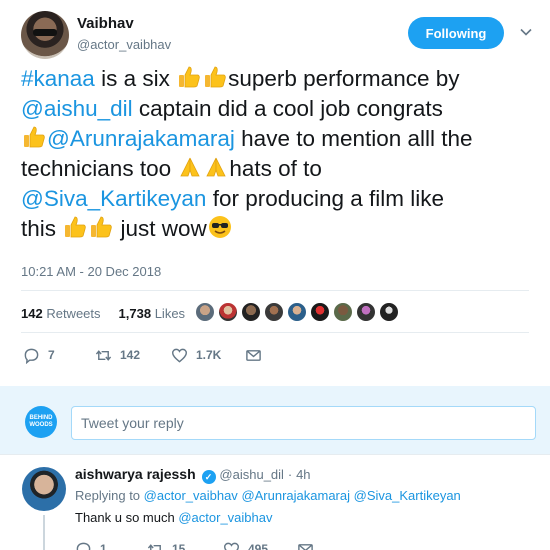 This screenshot has width=550, height=550. Describe the element at coordinates (44, 489) in the screenshot. I see `reply-author-avatar` at that location.